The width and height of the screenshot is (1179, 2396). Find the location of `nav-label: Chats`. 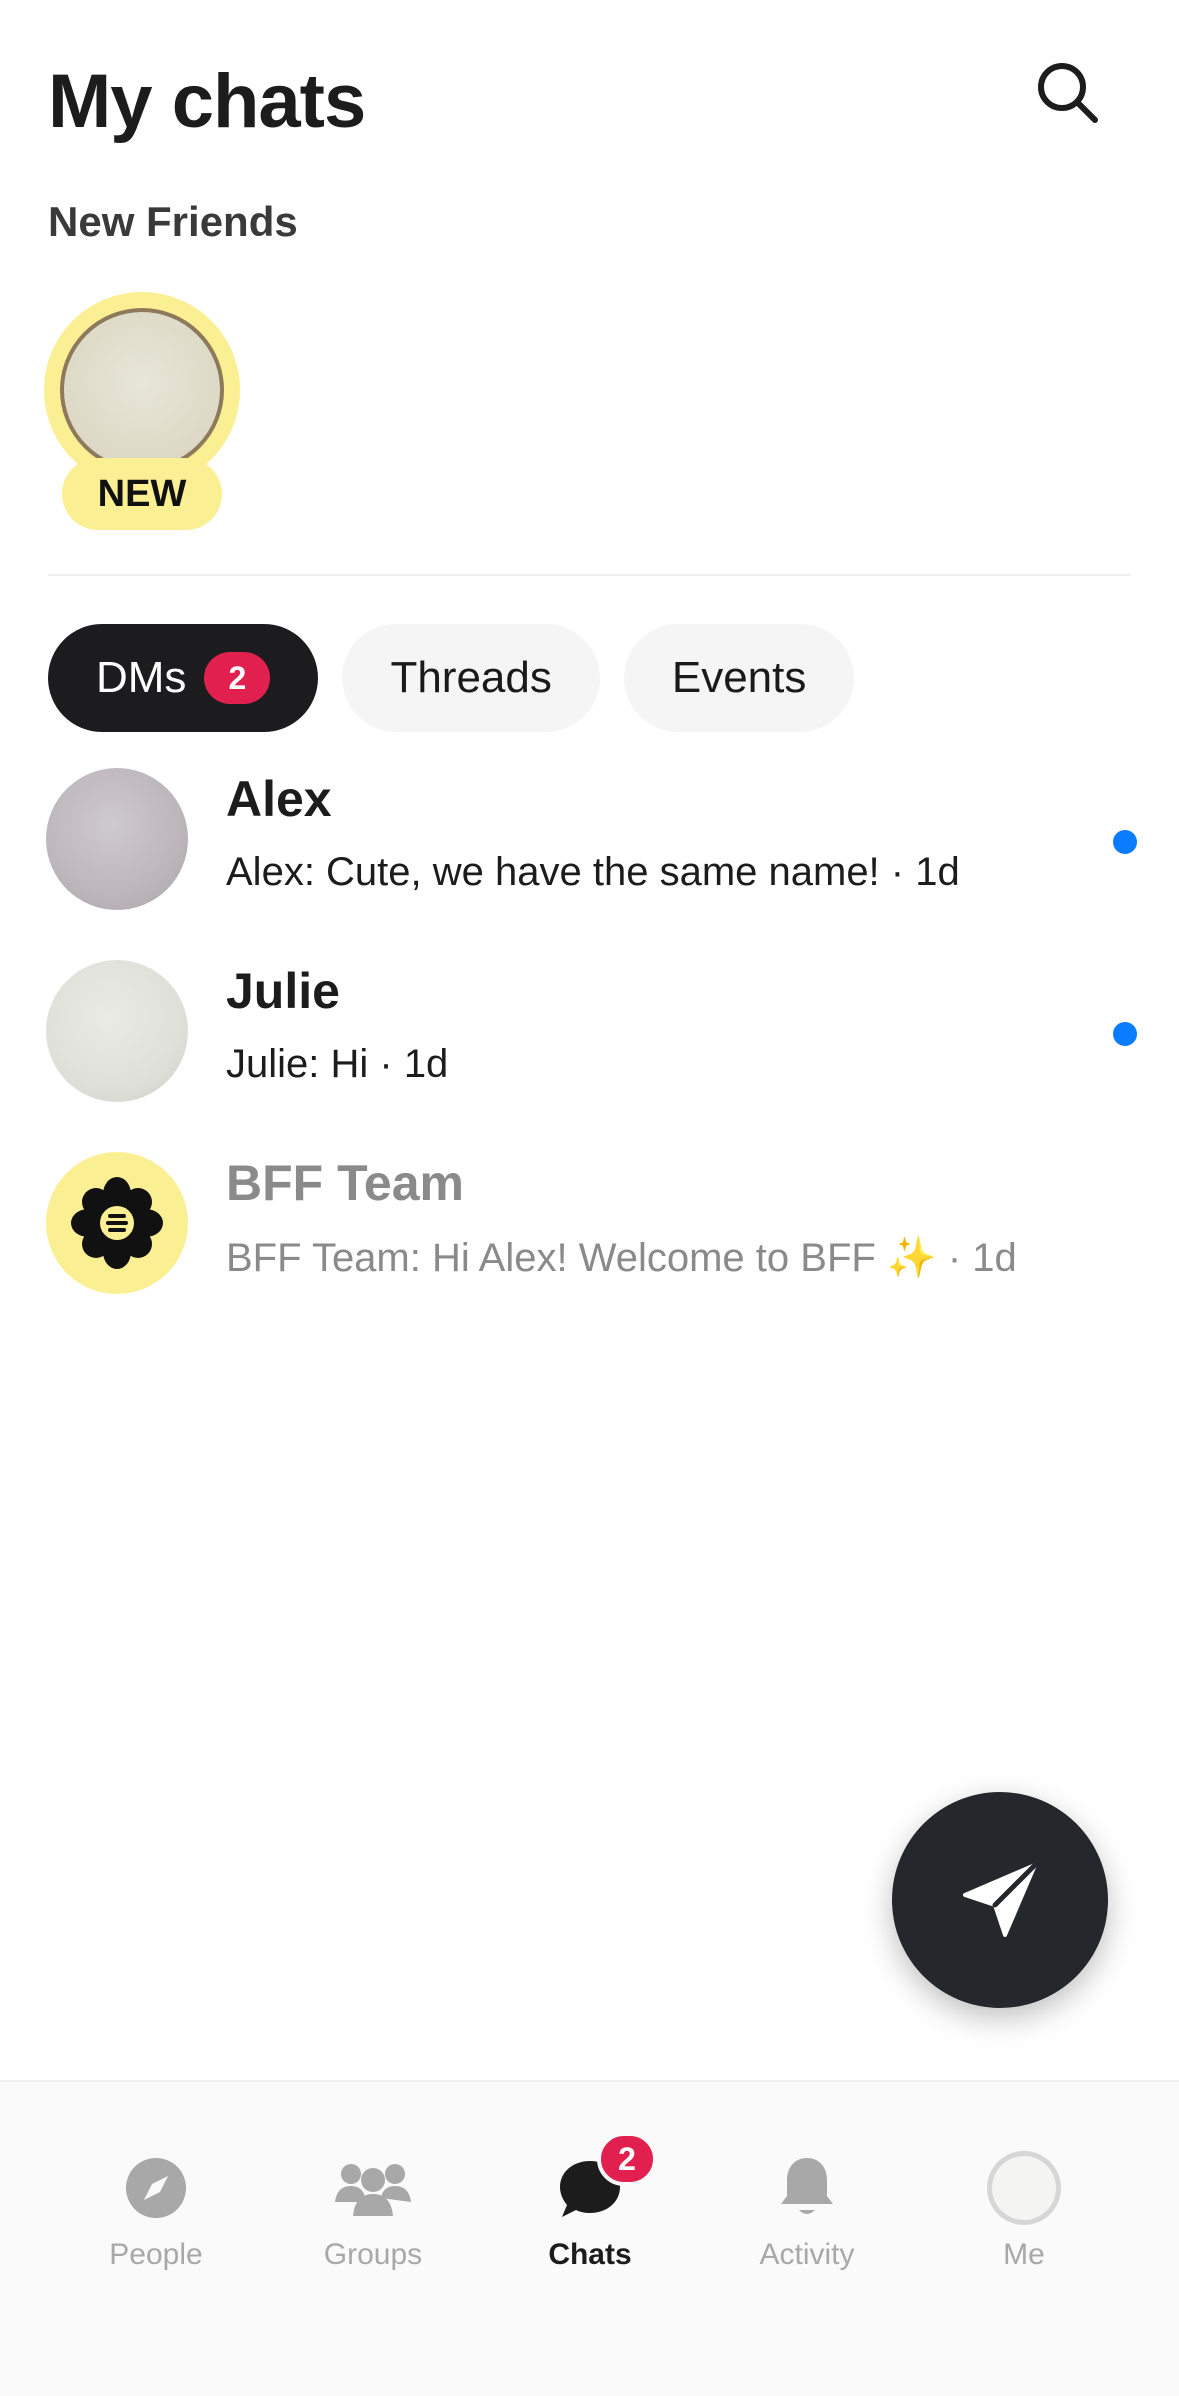

nav-label: Chats is located at coordinates (590, 2254).